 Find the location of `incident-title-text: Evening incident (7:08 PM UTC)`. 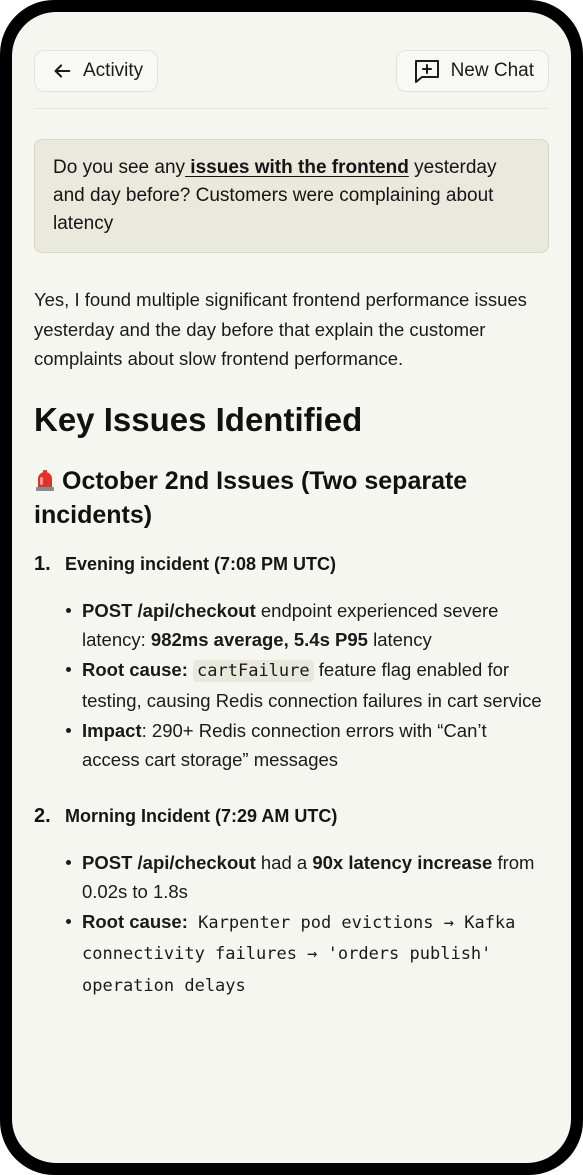

incident-title-text: Evening incident (7:08 PM UTC) is located at coordinates (201, 563).